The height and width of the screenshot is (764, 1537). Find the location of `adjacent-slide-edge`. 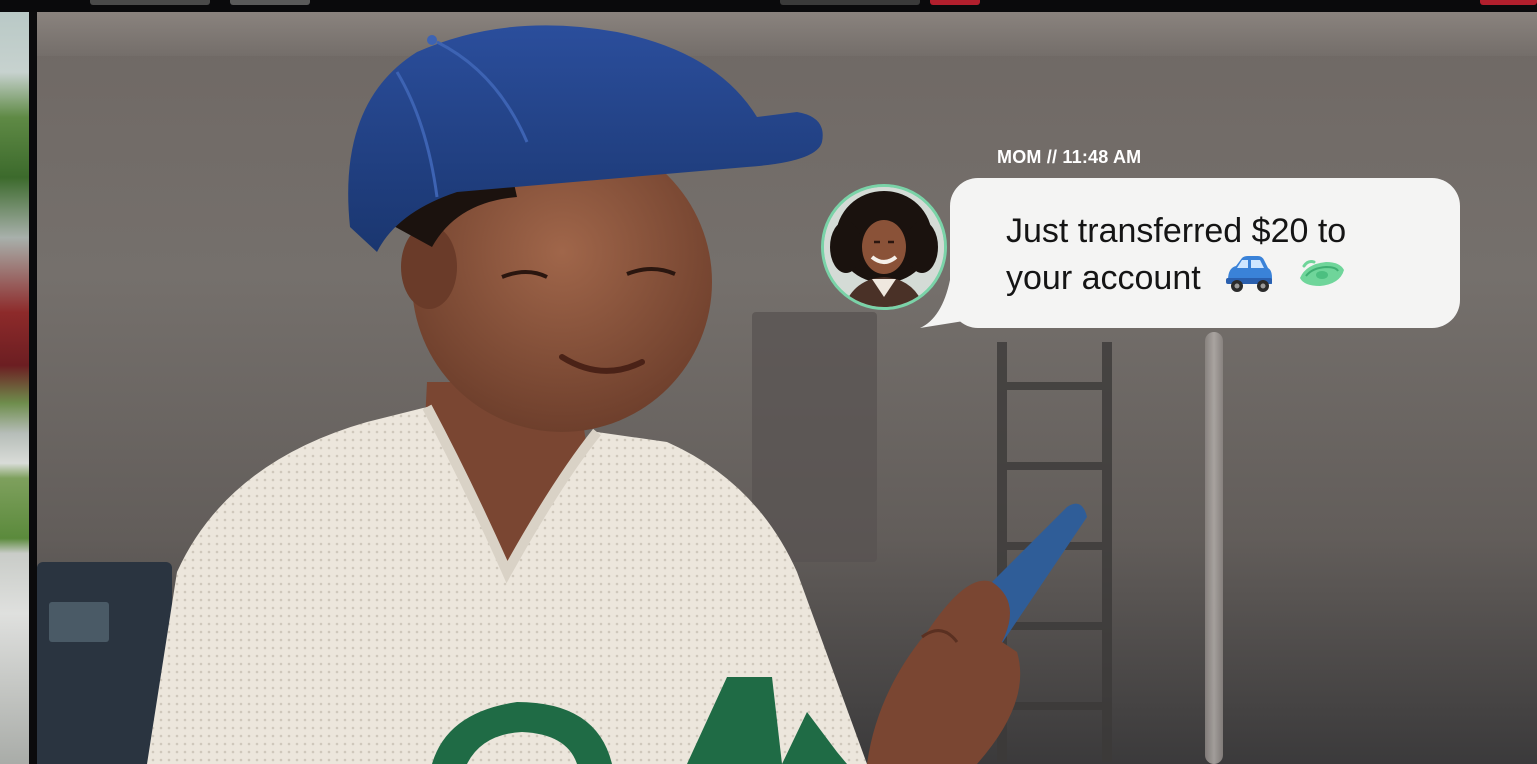

adjacent-slide-edge is located at coordinates (14, 388).